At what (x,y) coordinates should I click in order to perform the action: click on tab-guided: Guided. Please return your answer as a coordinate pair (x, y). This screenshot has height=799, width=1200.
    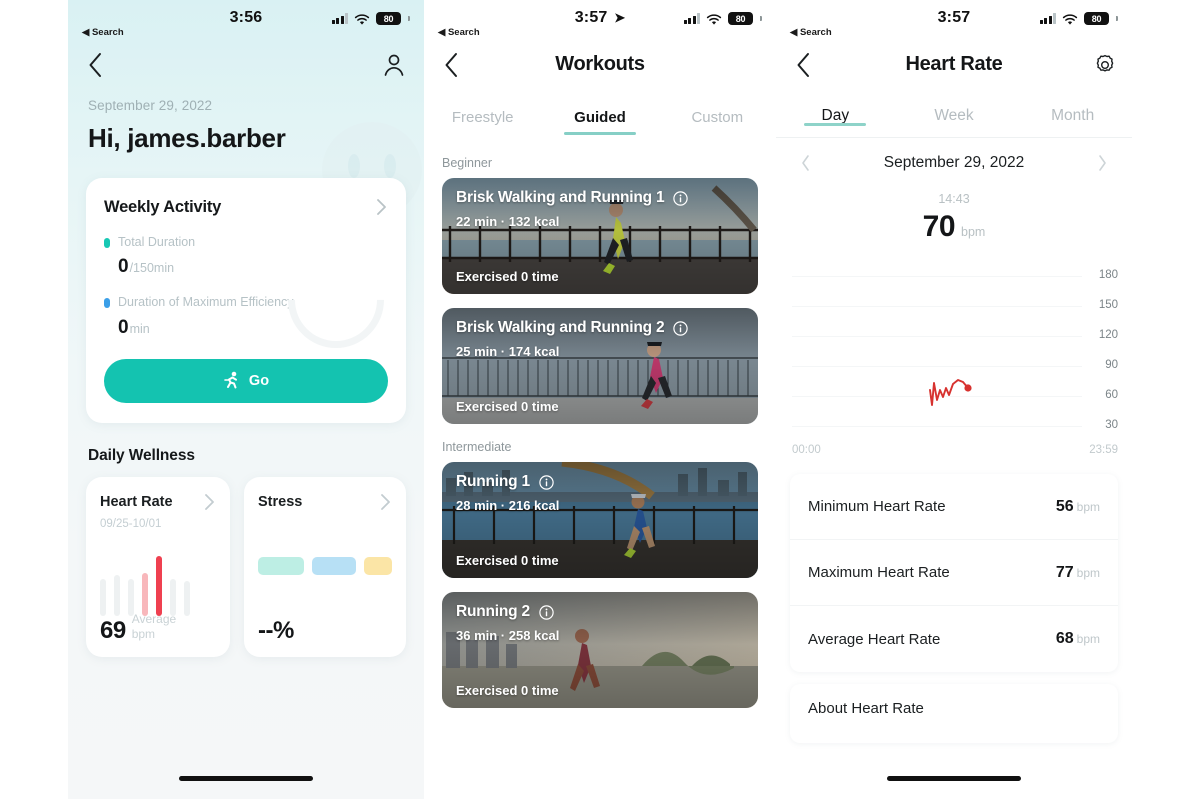
    Looking at the image, I should click on (599, 117).